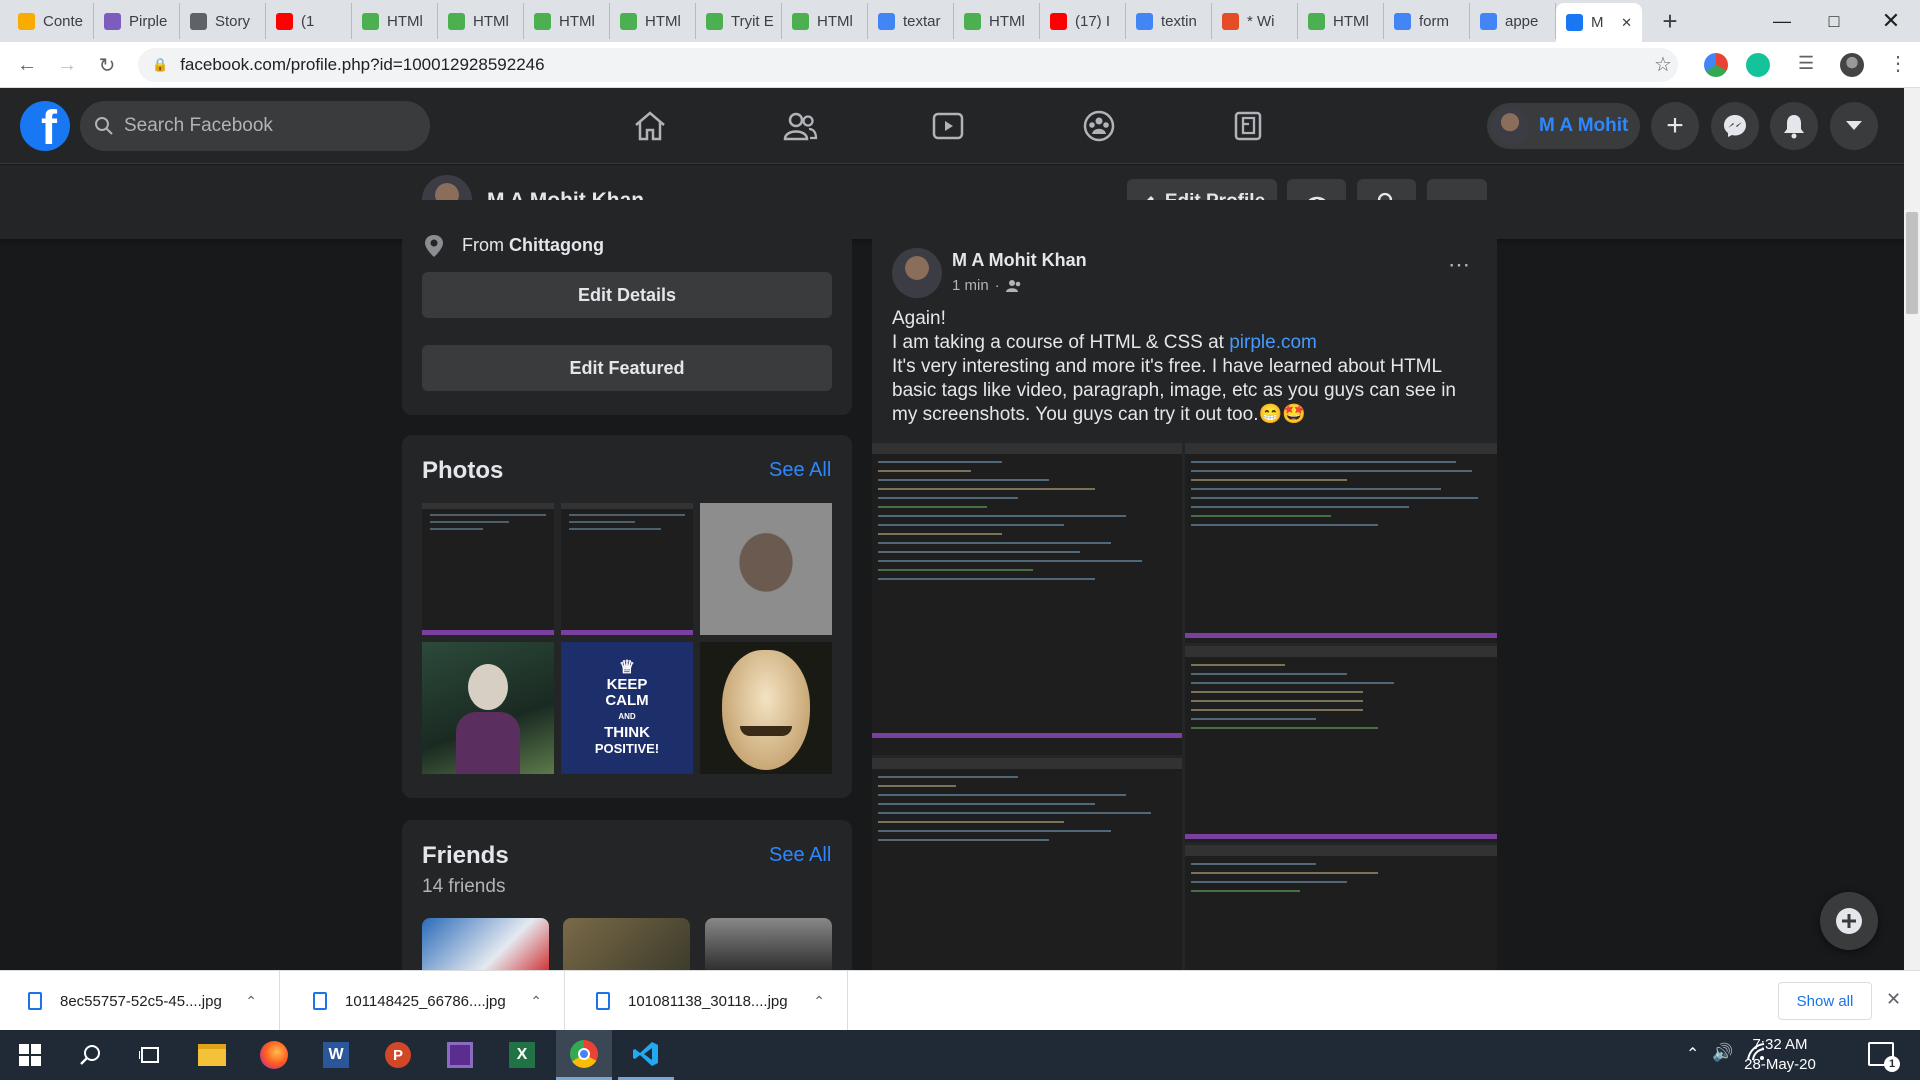  What do you see at coordinates (1806, 63) in the screenshot?
I see `media-control-icon: ☰` at bounding box center [1806, 63].